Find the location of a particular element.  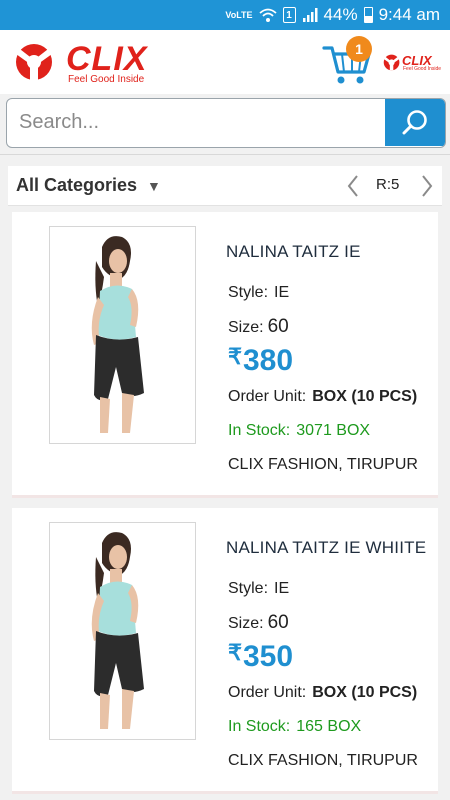

logo-mark-small-icon is located at coordinates (391, 62).